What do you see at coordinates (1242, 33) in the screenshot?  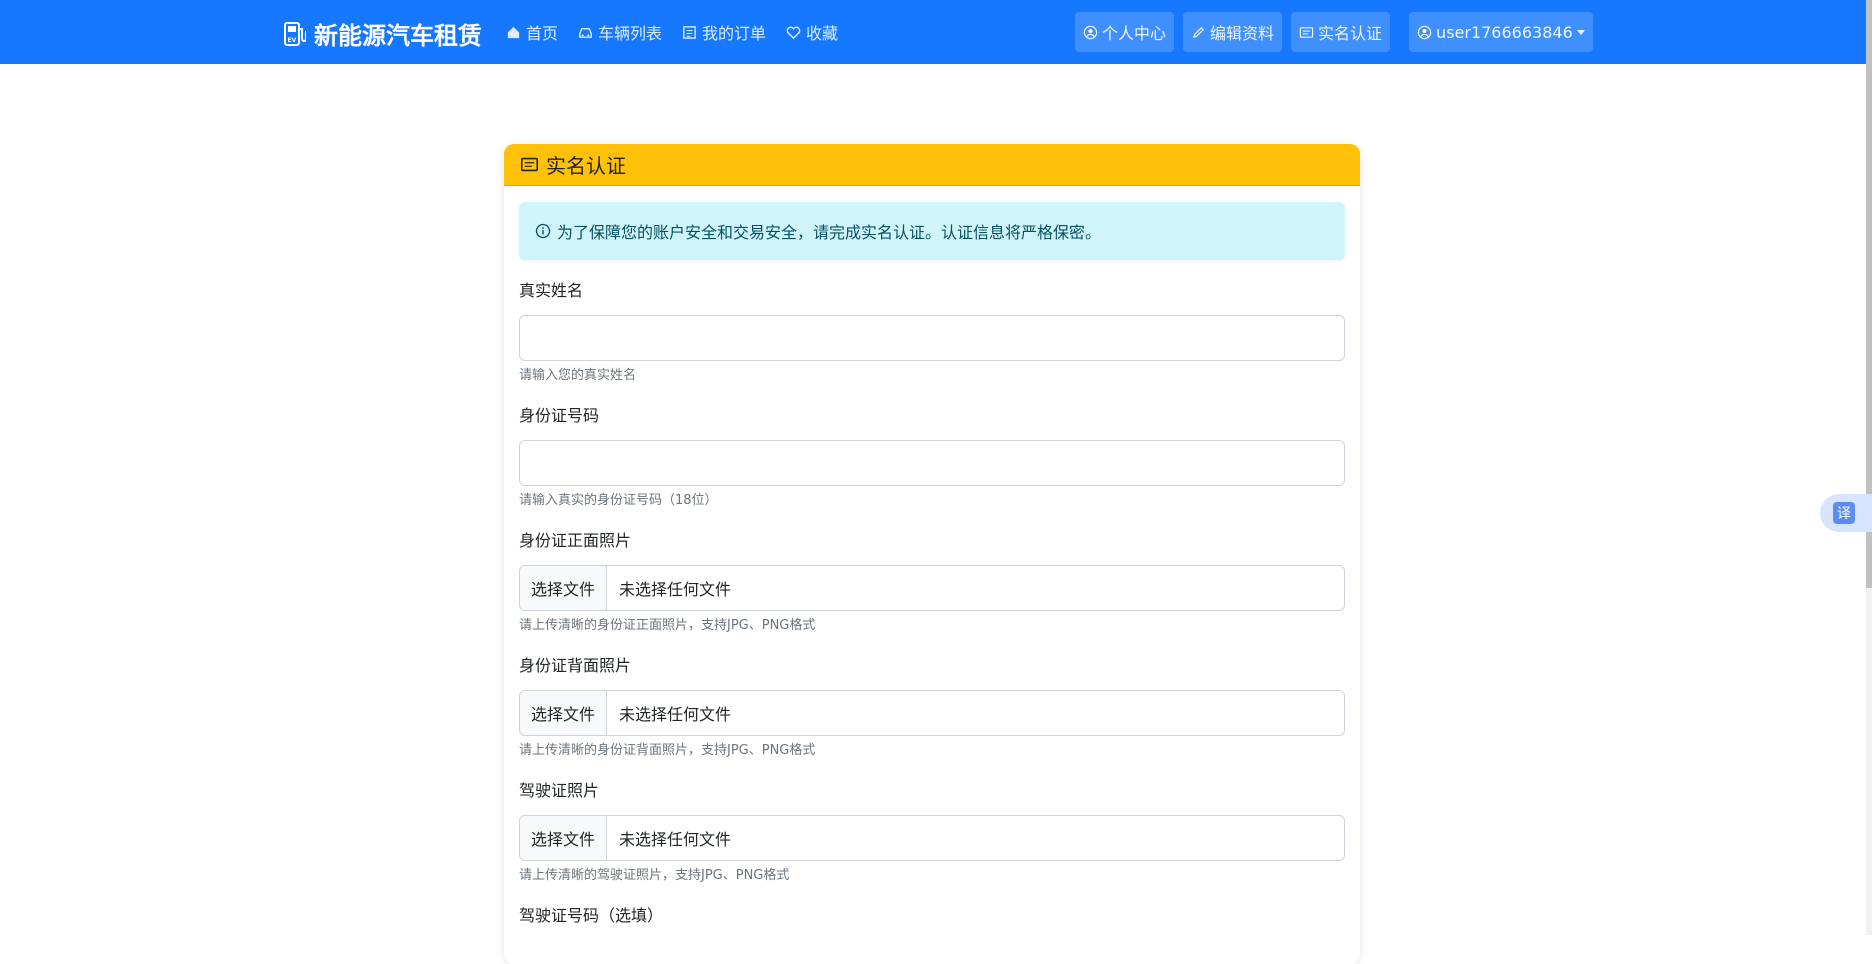 I see `edit-profile-label: 编辑资料` at bounding box center [1242, 33].